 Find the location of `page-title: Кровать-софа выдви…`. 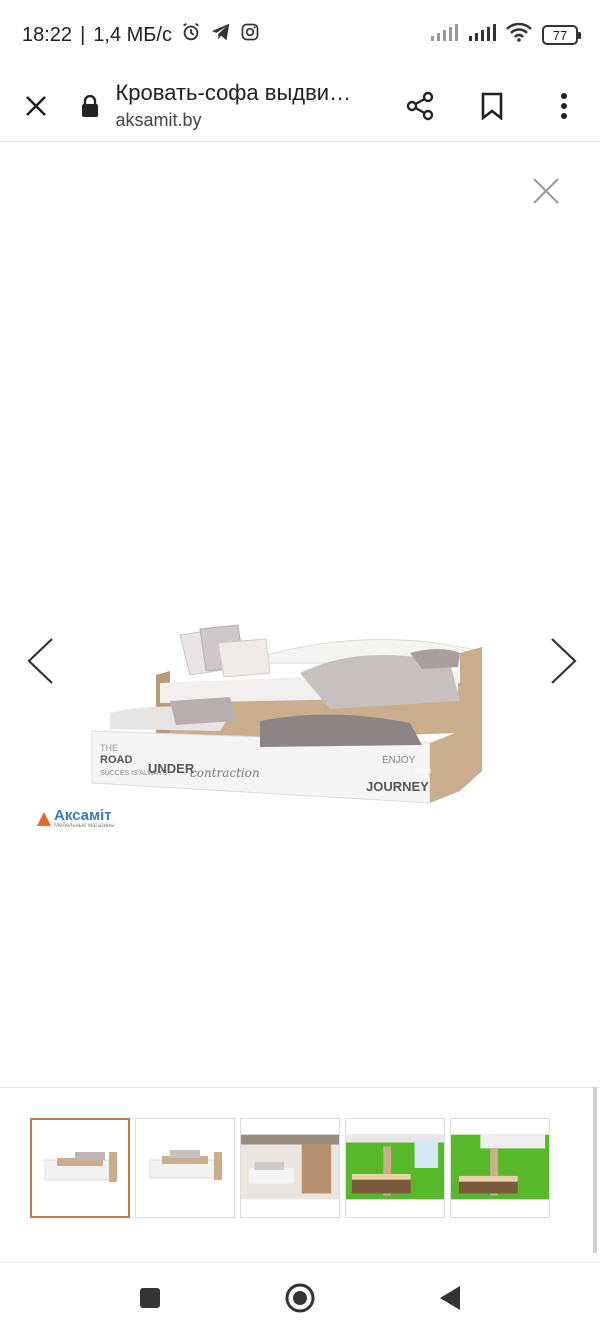

page-title: Кровать-софа выдви… is located at coordinates (233, 92).